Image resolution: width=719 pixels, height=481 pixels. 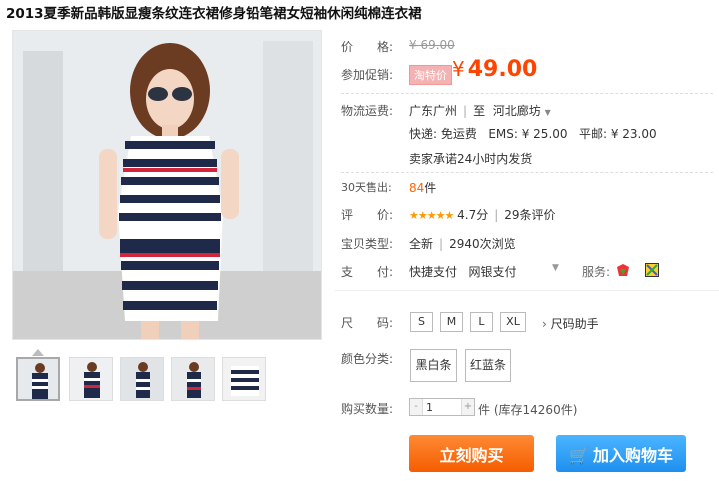 I want to click on rating-score: 4.7分, so click(x=473, y=215).